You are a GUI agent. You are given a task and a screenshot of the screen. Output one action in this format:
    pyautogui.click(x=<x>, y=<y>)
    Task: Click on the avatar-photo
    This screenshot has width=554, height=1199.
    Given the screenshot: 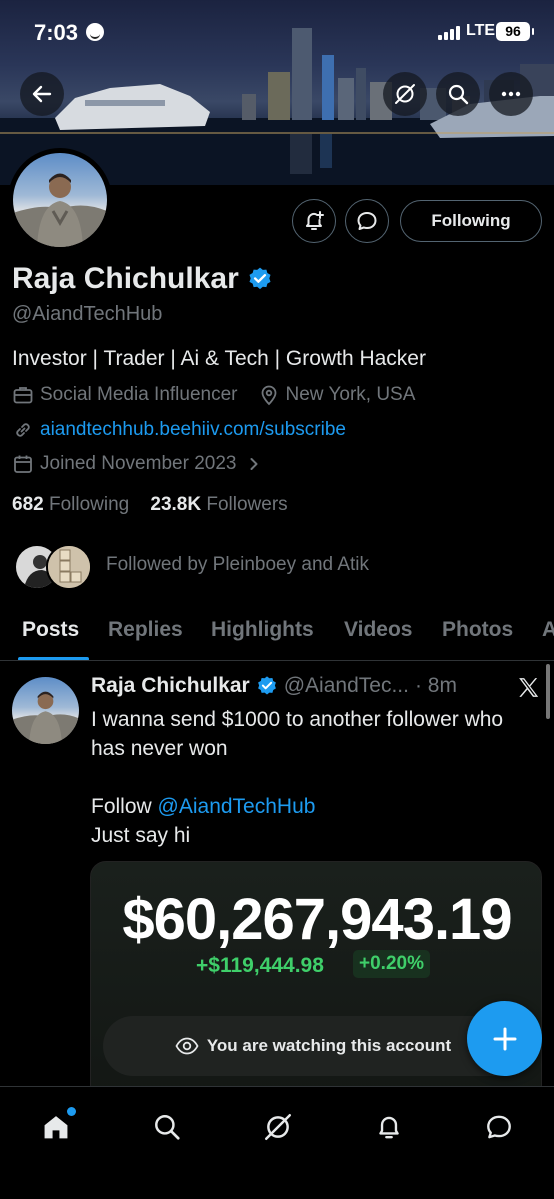 What is the action you would take?
    pyautogui.click(x=60, y=210)
    